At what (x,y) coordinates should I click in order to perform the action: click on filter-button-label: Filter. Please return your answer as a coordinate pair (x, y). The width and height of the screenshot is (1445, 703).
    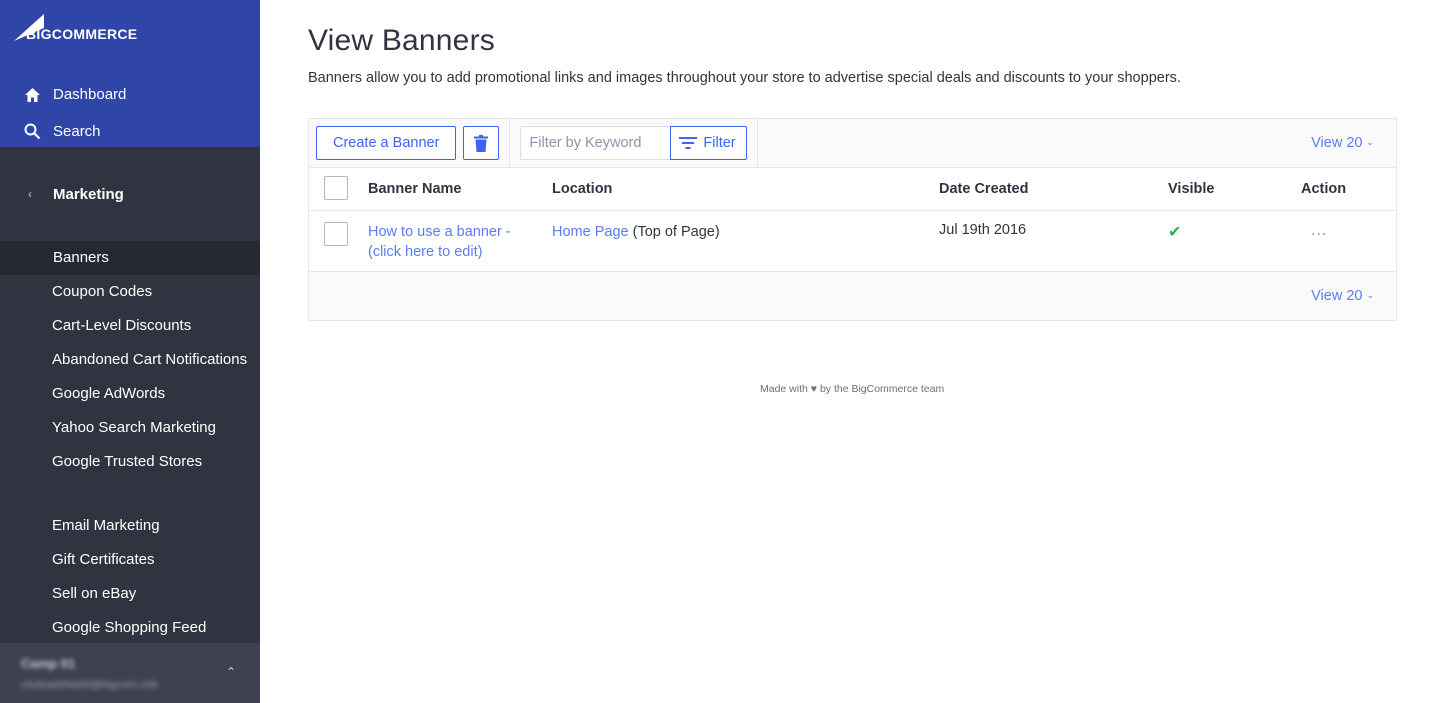
    Looking at the image, I should click on (719, 143).